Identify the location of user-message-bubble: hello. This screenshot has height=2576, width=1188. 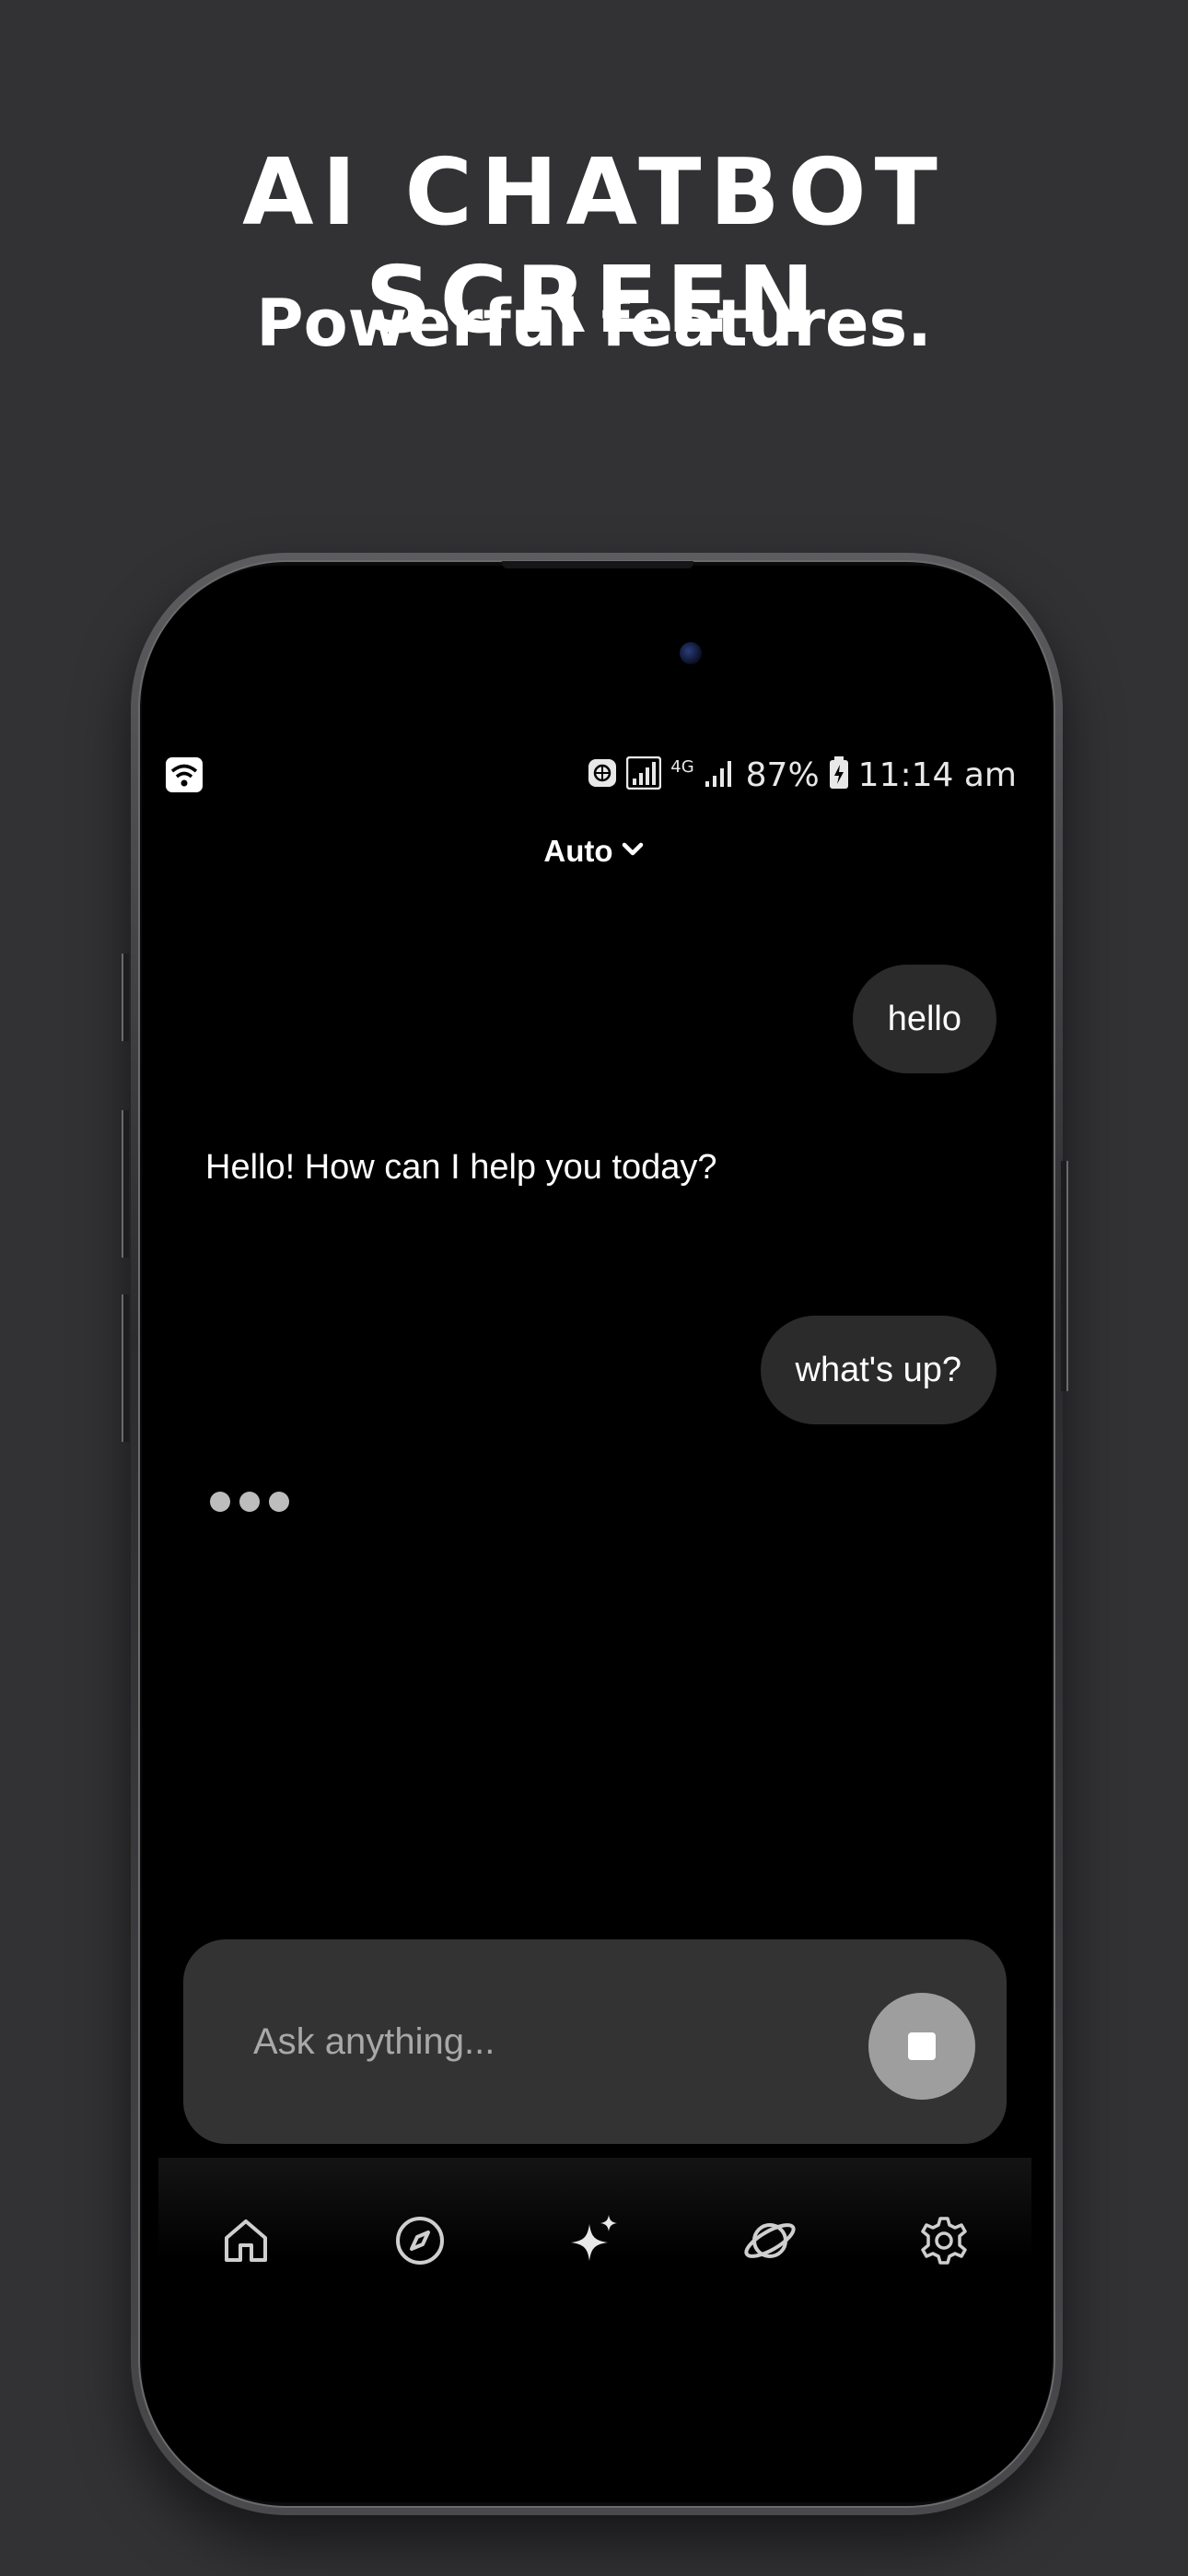
(924, 1019).